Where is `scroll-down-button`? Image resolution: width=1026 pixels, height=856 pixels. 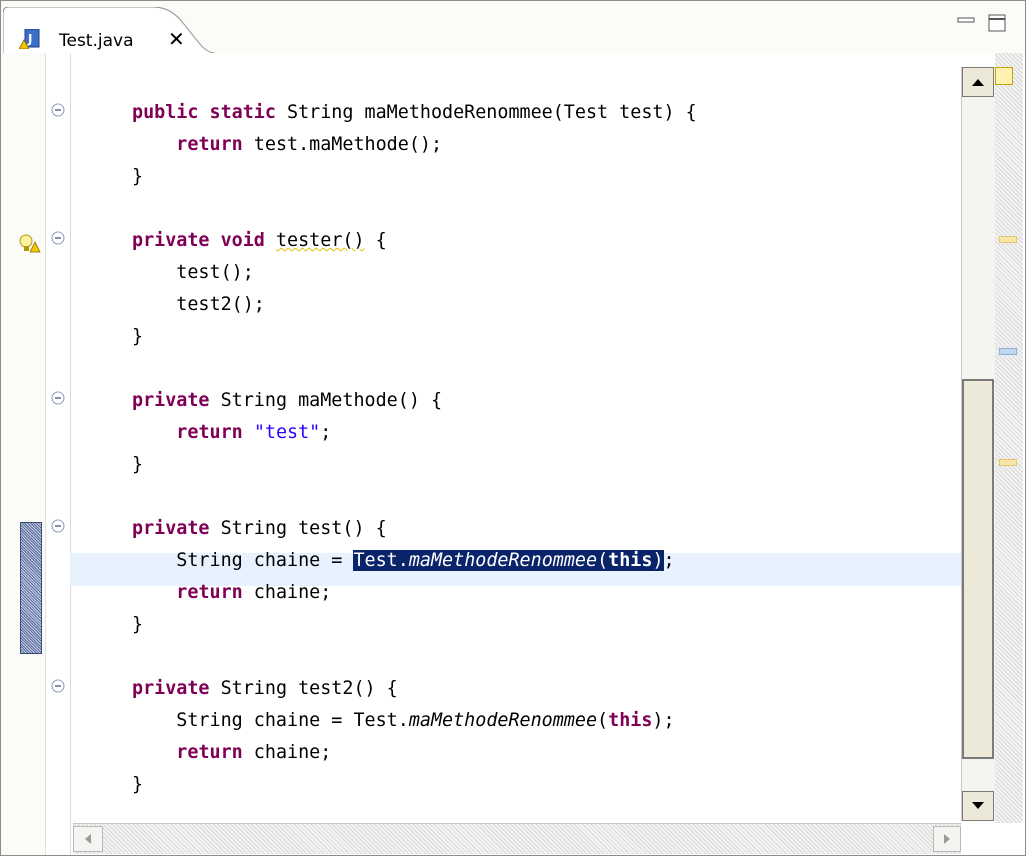
scroll-down-button is located at coordinates (978, 806).